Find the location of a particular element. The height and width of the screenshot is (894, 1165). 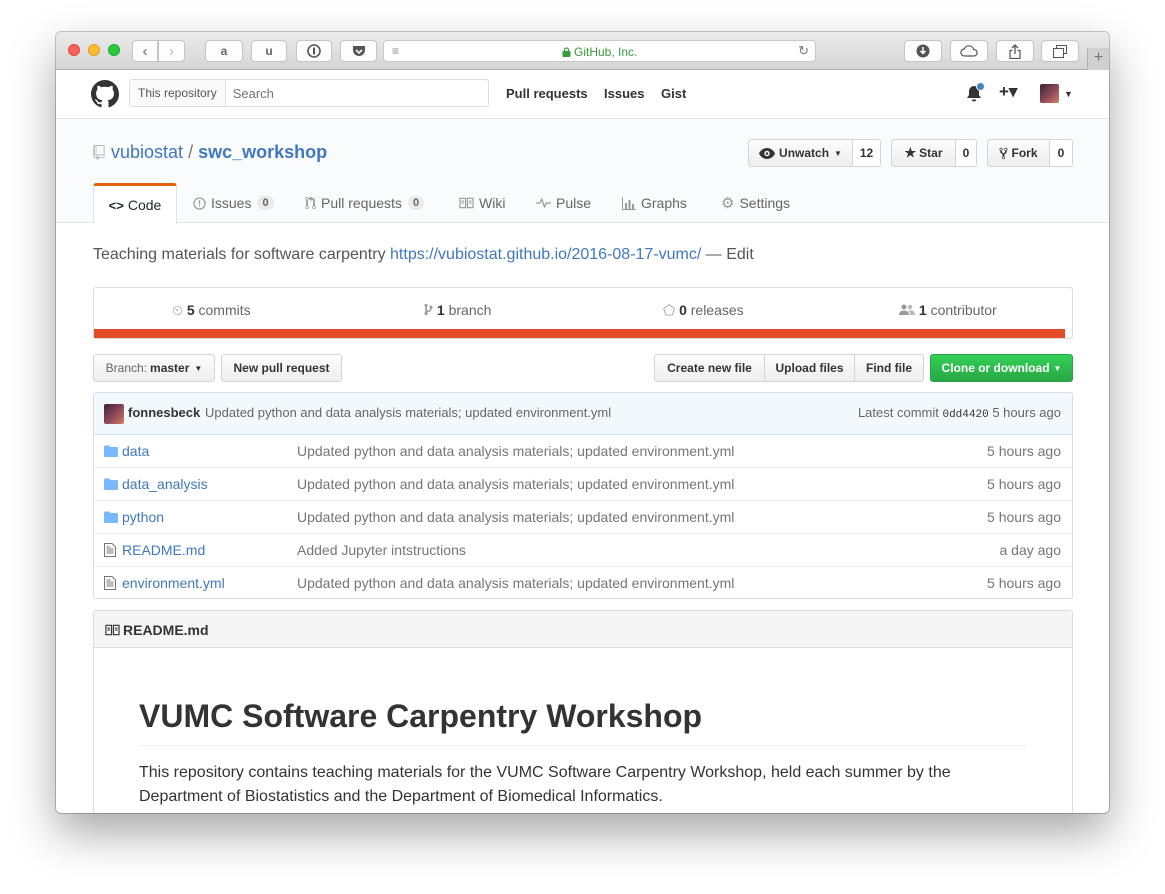

notification-dot is located at coordinates (980, 86).